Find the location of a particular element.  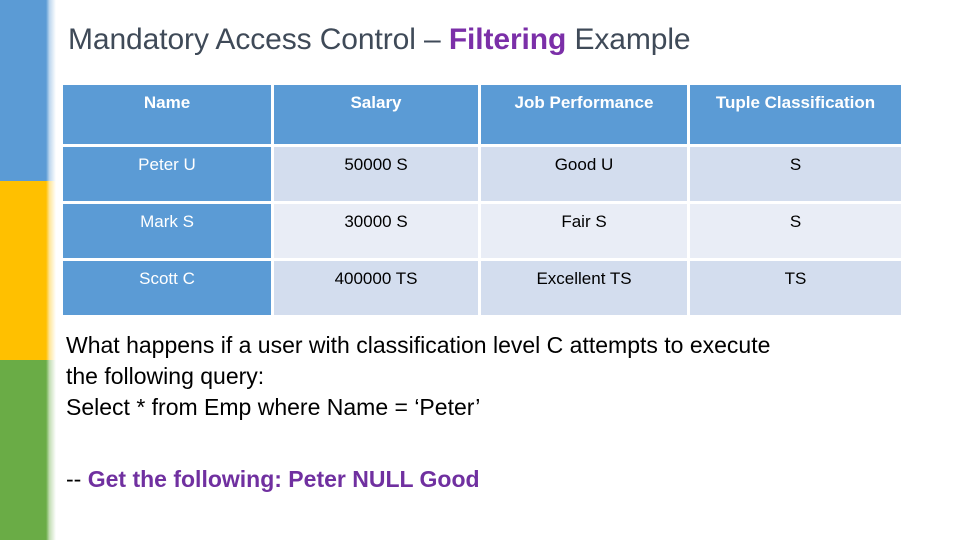

green-band is located at coordinates (23, 450).